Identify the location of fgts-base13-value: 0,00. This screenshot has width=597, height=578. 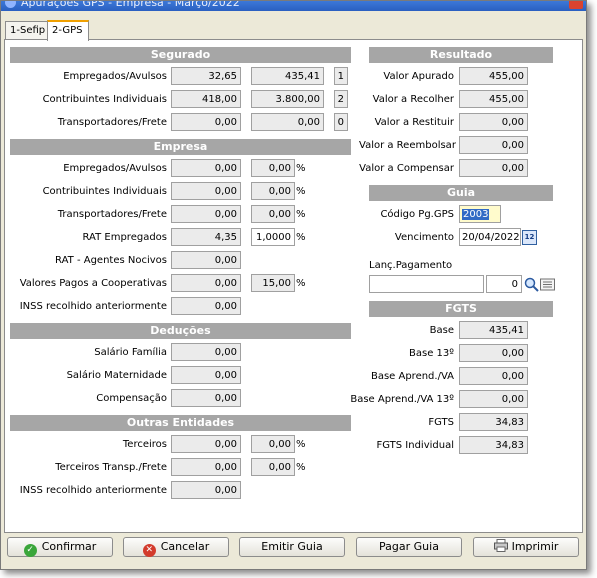
(493, 353).